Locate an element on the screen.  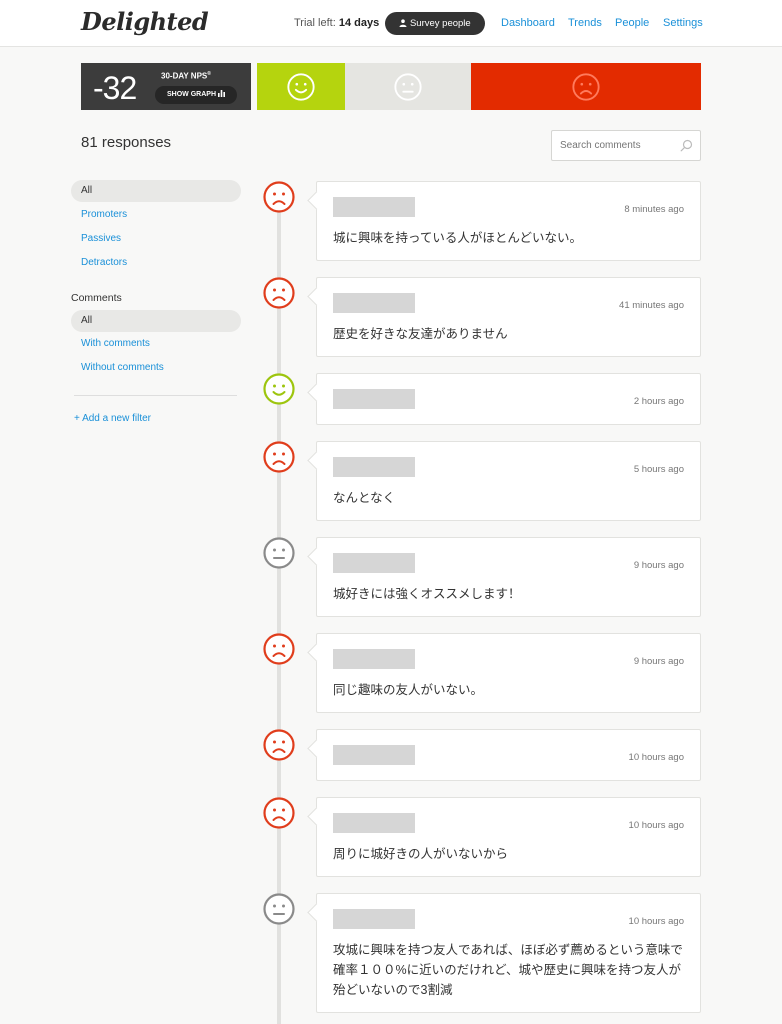
filter-passives: Passives is located at coordinates (156, 239).